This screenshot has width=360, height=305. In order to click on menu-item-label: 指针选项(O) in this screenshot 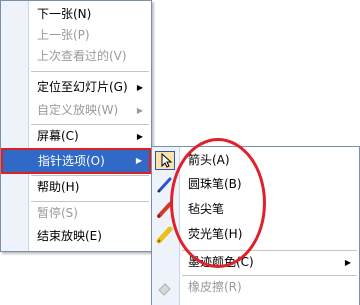, I will do `click(71, 161)`.